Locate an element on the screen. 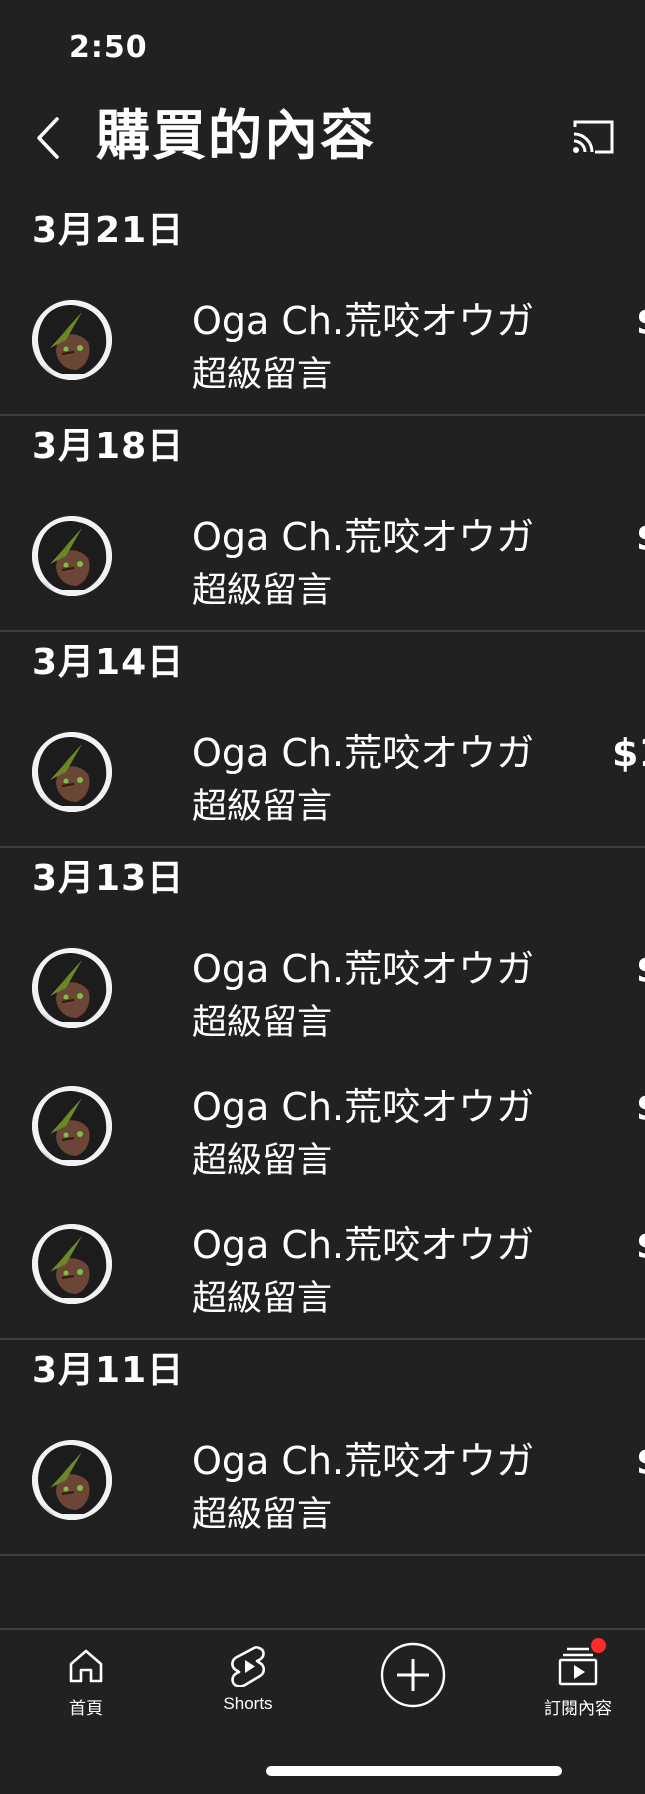 This screenshot has width=645, height=1794. status-time: 2:50 is located at coordinates (108, 47).